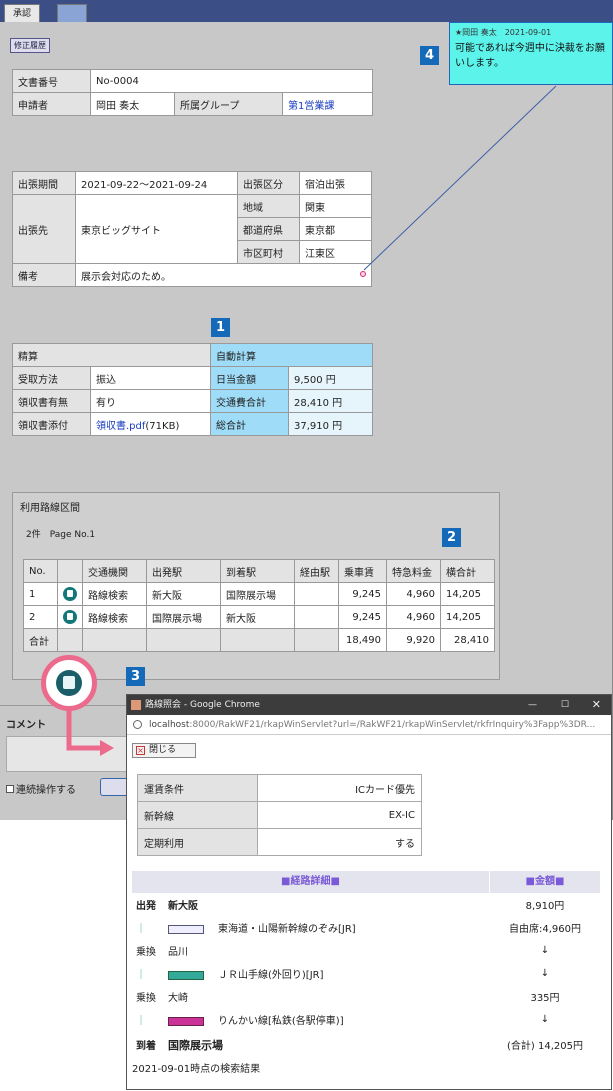 This screenshot has width=613, height=1091. What do you see at coordinates (197, 788) in the screenshot?
I see `cond-label: 運賃条件` at bounding box center [197, 788].